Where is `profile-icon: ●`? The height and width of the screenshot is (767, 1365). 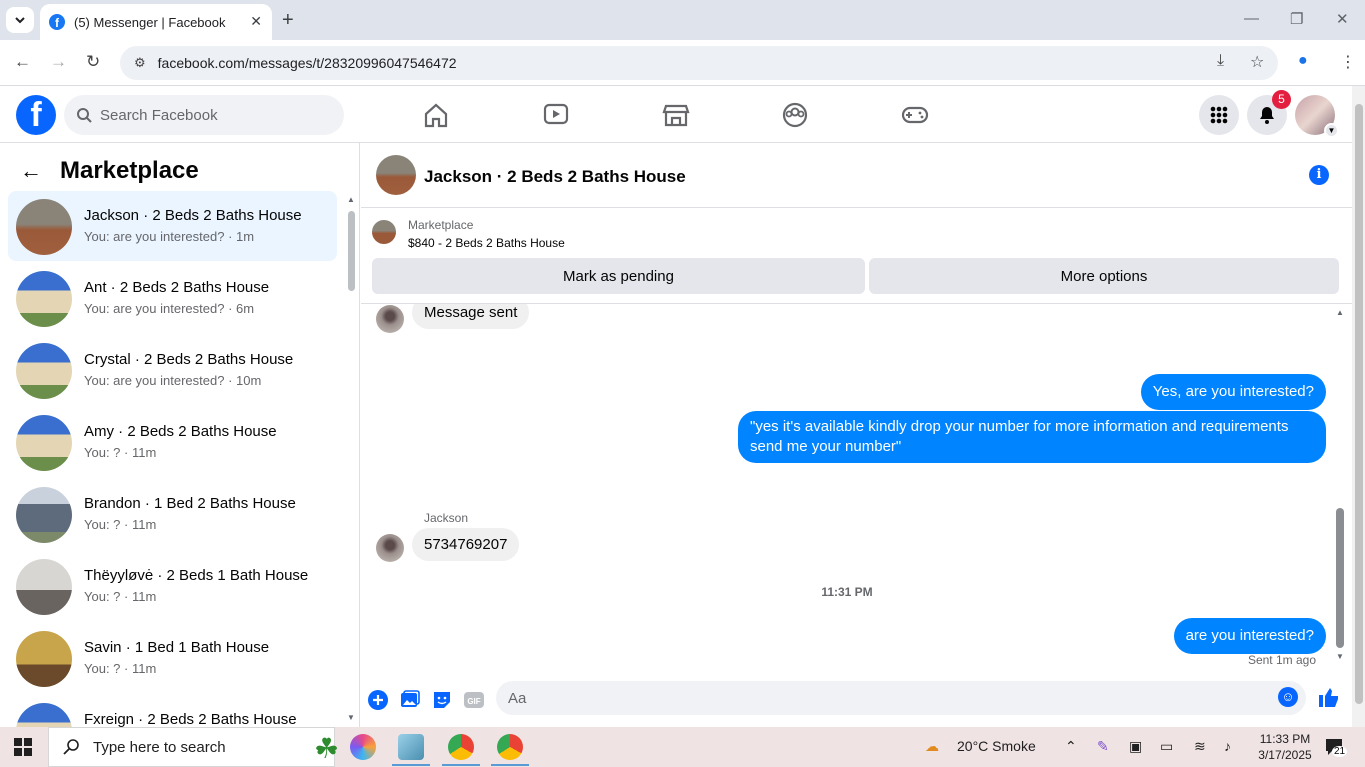
profile-icon: ● is located at coordinates (1303, 61).